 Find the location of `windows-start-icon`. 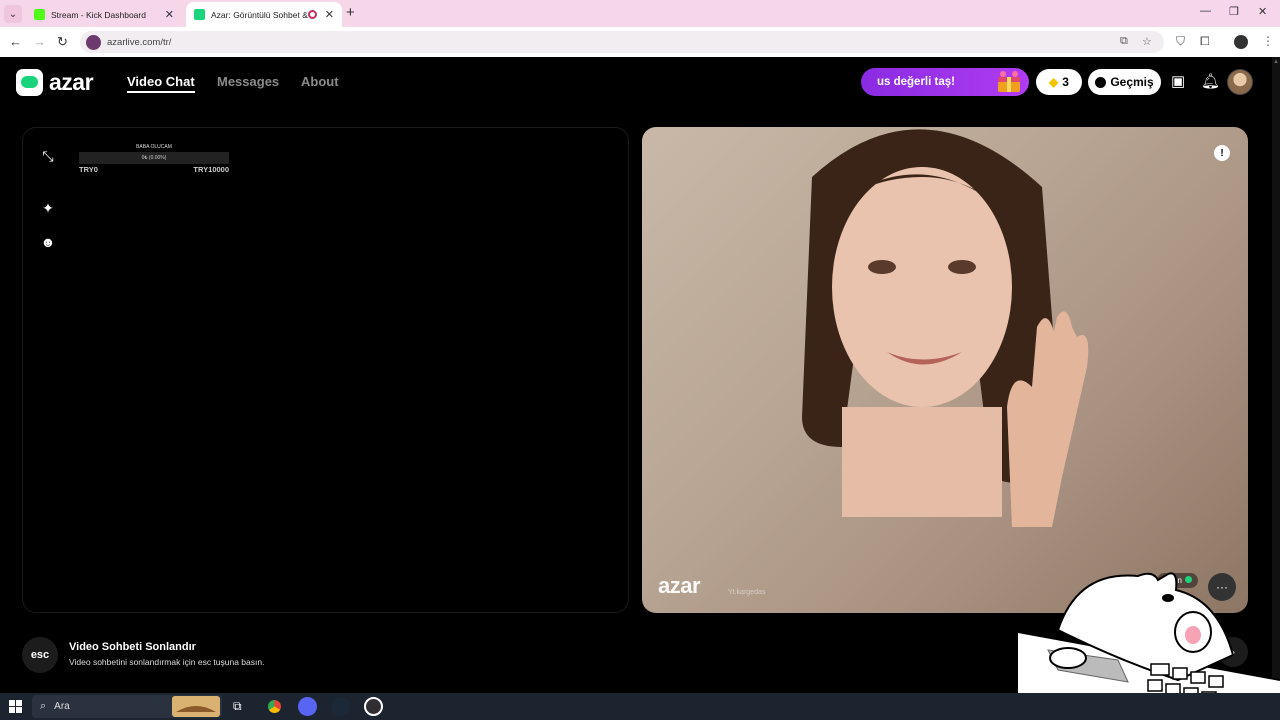

windows-start-icon is located at coordinates (15, 706).